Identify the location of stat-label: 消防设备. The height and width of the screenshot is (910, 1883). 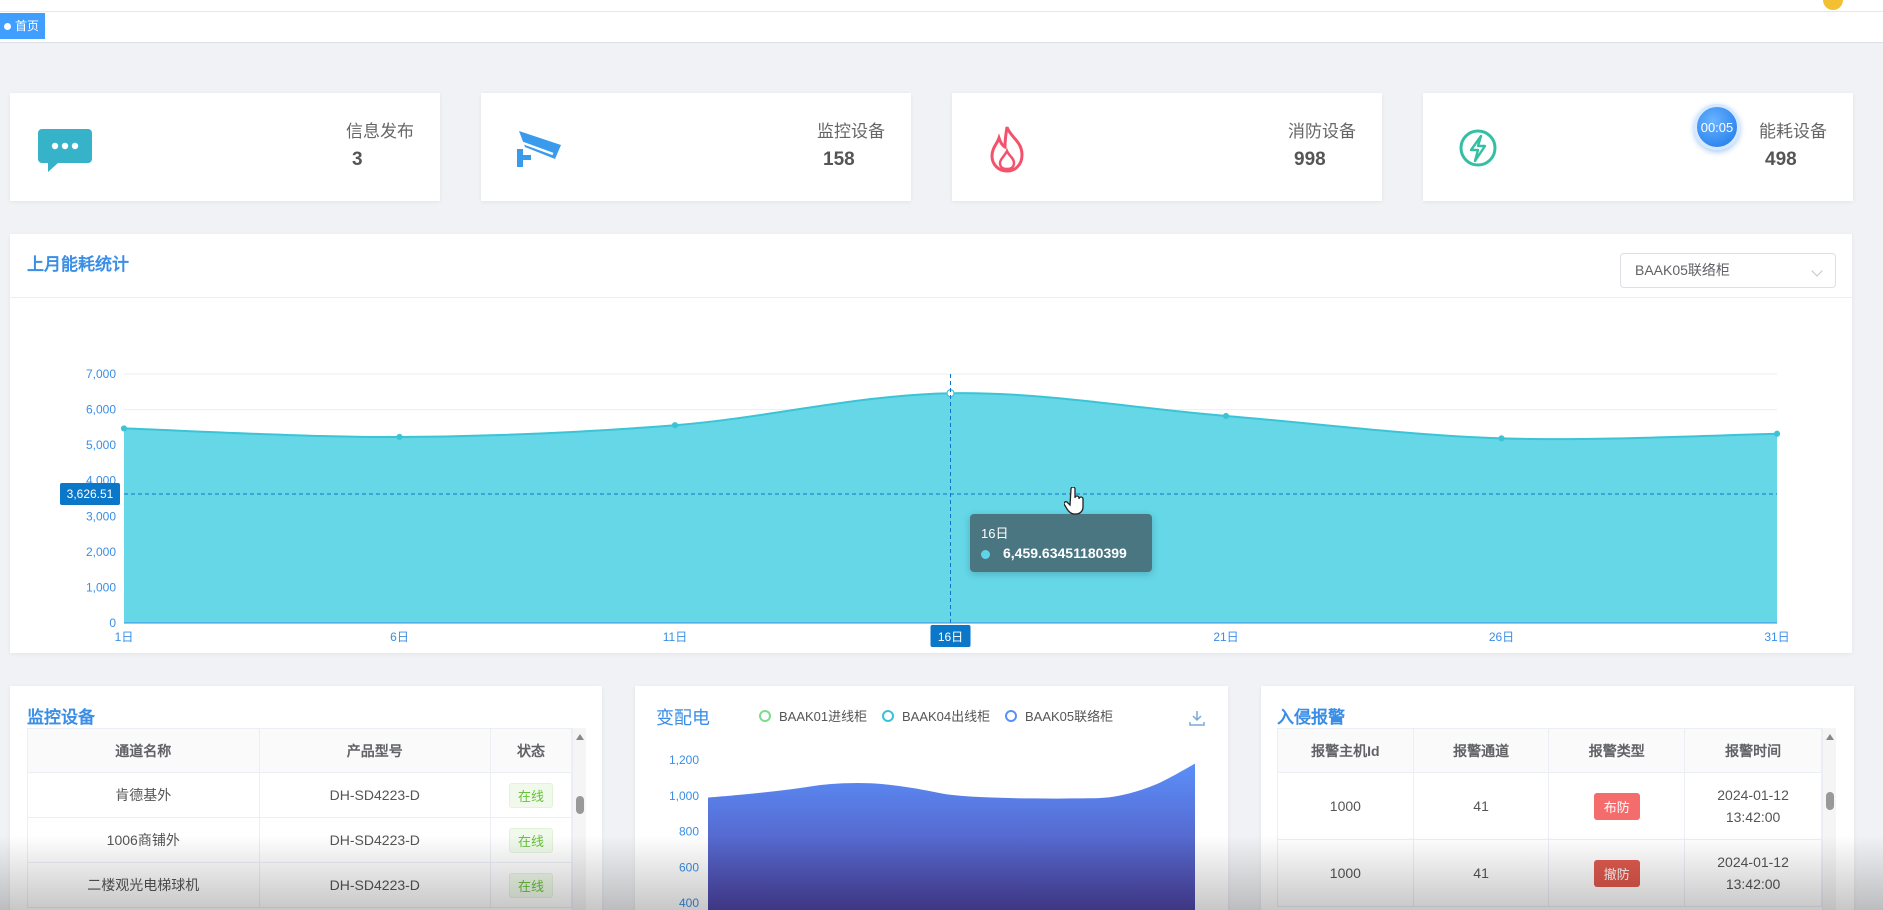
(1322, 131).